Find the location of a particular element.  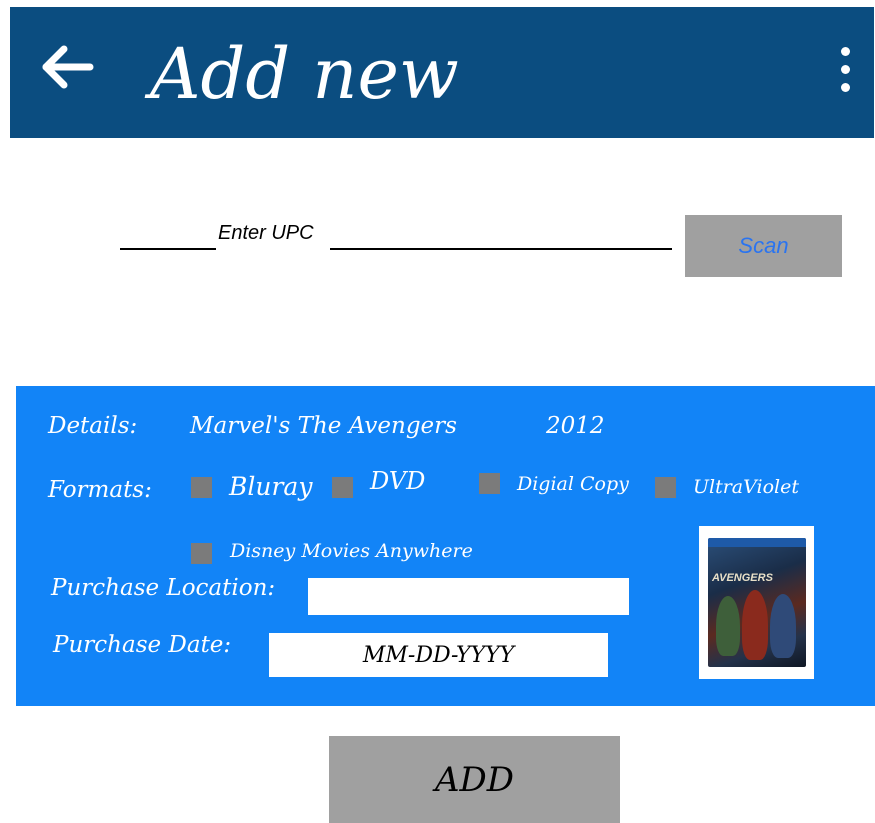

movie-year: 2012 is located at coordinates (575, 426).